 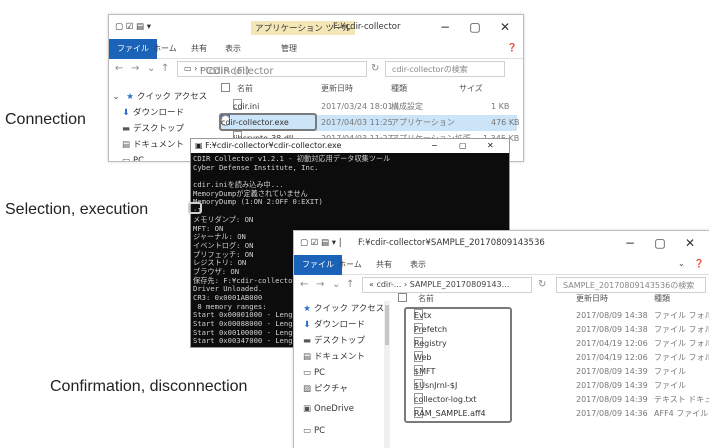 What do you see at coordinates (133, 27) in the screenshot?
I see `quick-access-toolbar: ▢ ☑ ▤ ▾` at bounding box center [133, 27].